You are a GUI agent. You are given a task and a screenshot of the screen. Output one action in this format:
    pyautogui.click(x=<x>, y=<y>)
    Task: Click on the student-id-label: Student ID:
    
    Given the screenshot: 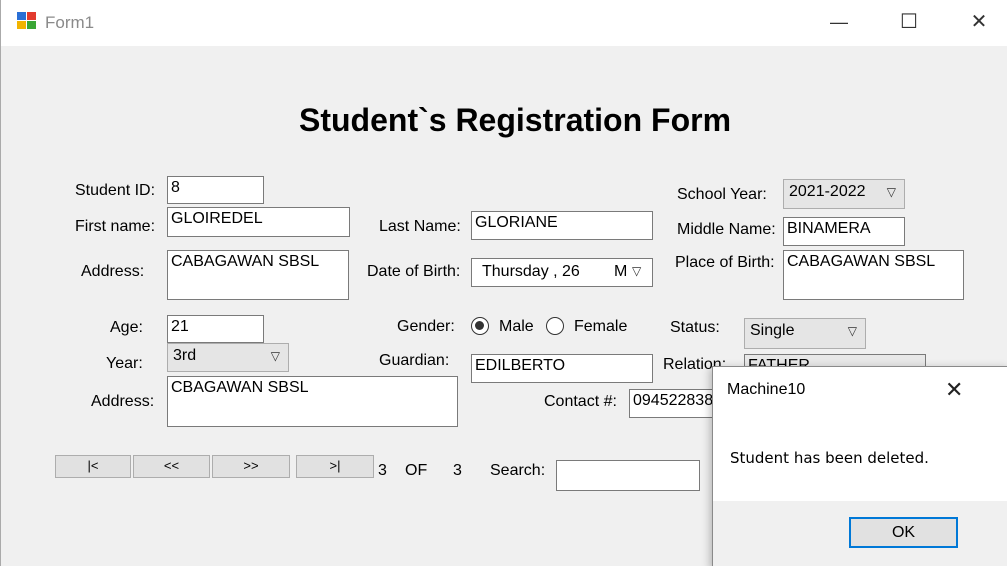 What is the action you would take?
    pyautogui.click(x=115, y=190)
    